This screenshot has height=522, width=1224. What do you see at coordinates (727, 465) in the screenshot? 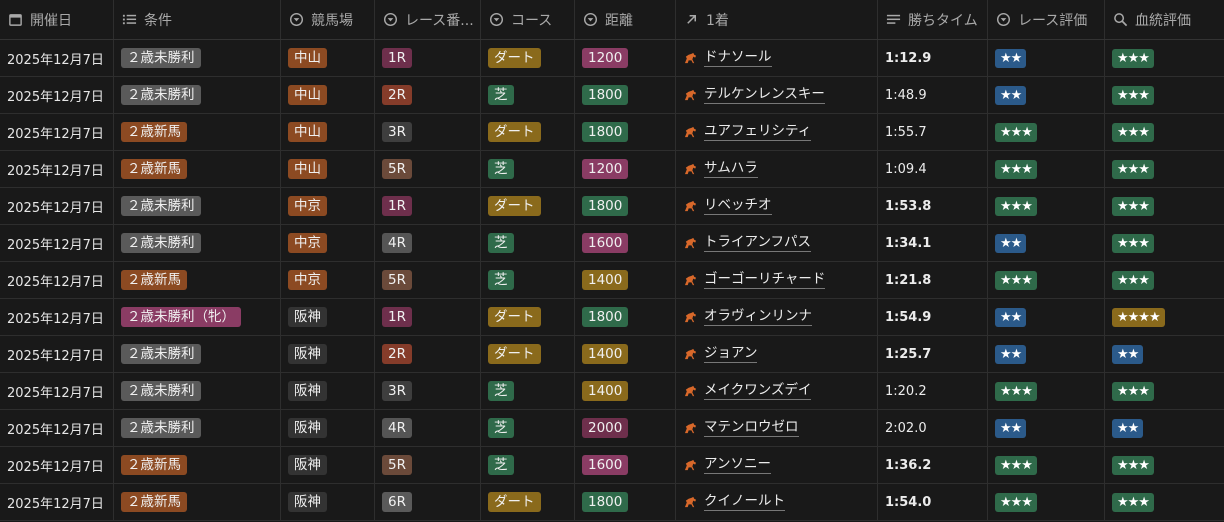
I see `winner-link: アンソニー` at bounding box center [727, 465].